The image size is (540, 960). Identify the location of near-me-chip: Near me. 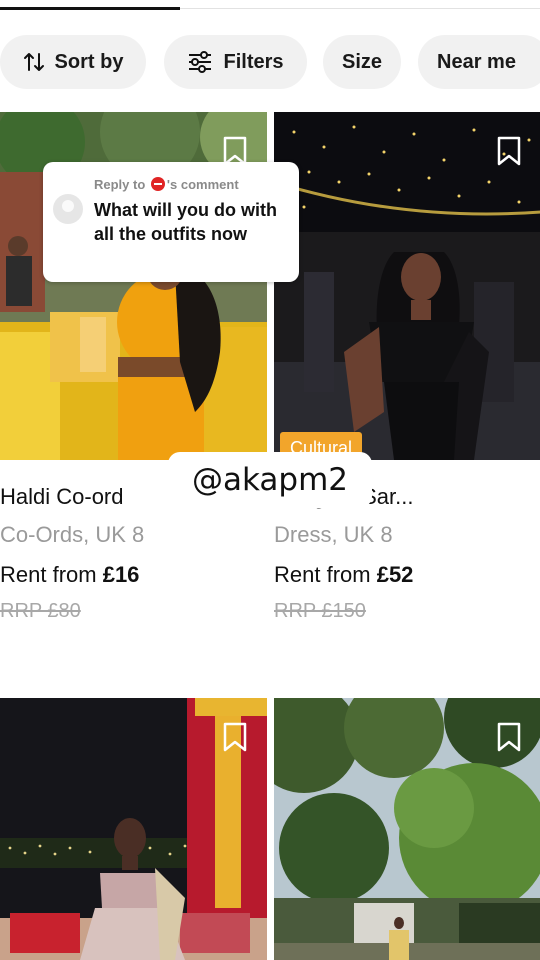
(479, 62).